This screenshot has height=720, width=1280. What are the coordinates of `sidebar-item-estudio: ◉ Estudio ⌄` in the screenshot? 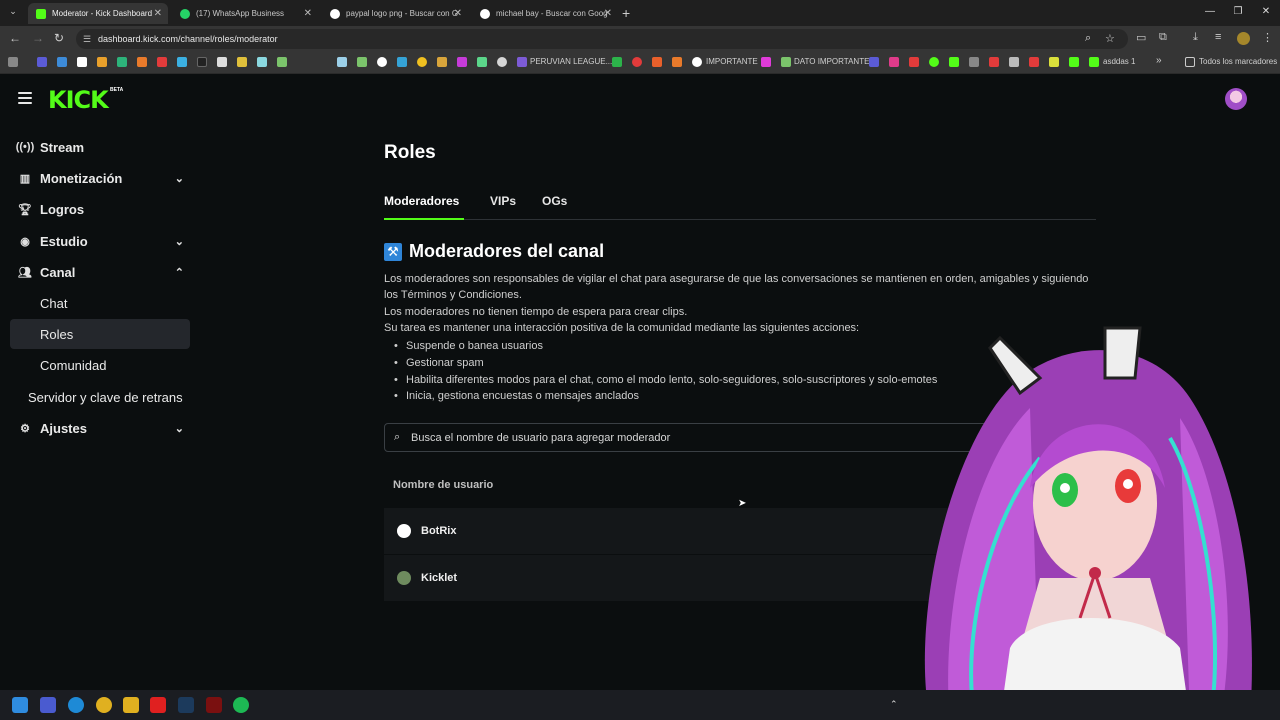 It's located at (100, 241).